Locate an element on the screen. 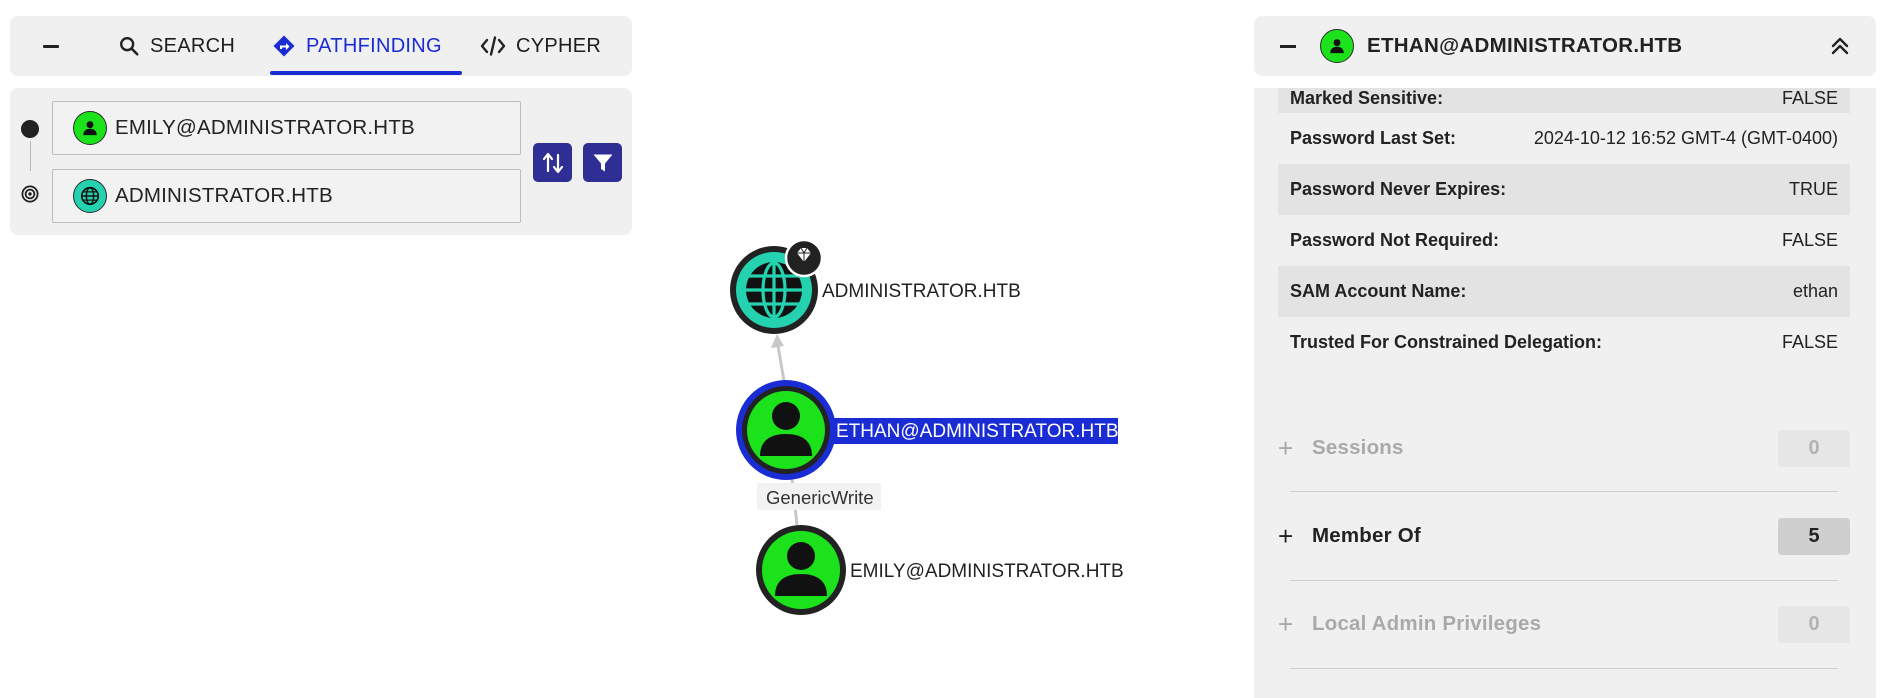  chevron-double-up-icon is located at coordinates (1840, 46).